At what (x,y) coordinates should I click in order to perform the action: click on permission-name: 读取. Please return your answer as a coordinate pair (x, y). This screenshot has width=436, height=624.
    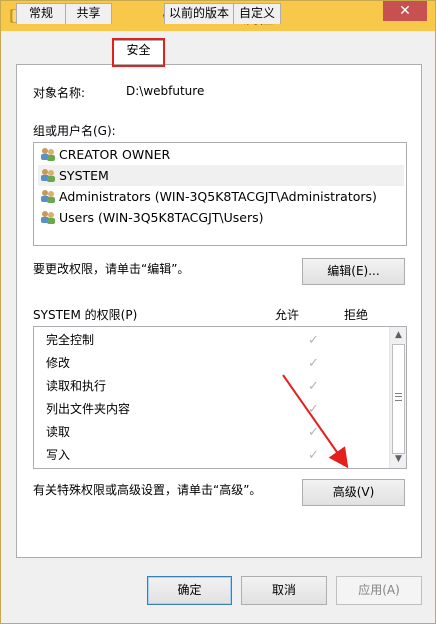
    Looking at the image, I should click on (58, 432).